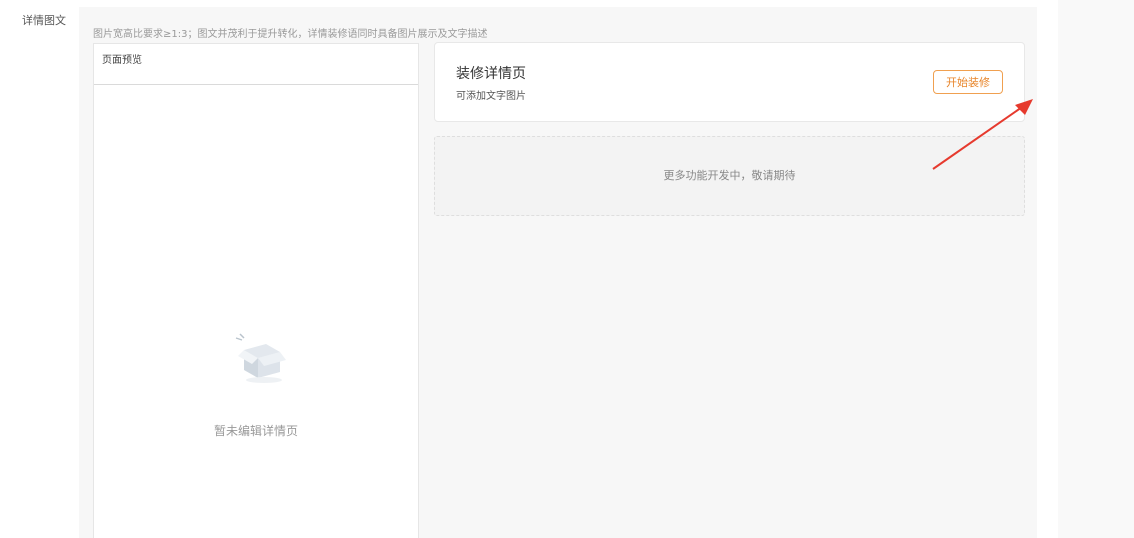 Image resolution: width=1134 pixels, height=538 pixels. Describe the element at coordinates (491, 96) in the screenshot. I see `decorate-detail-subtitle: 可添加文字图片` at that location.